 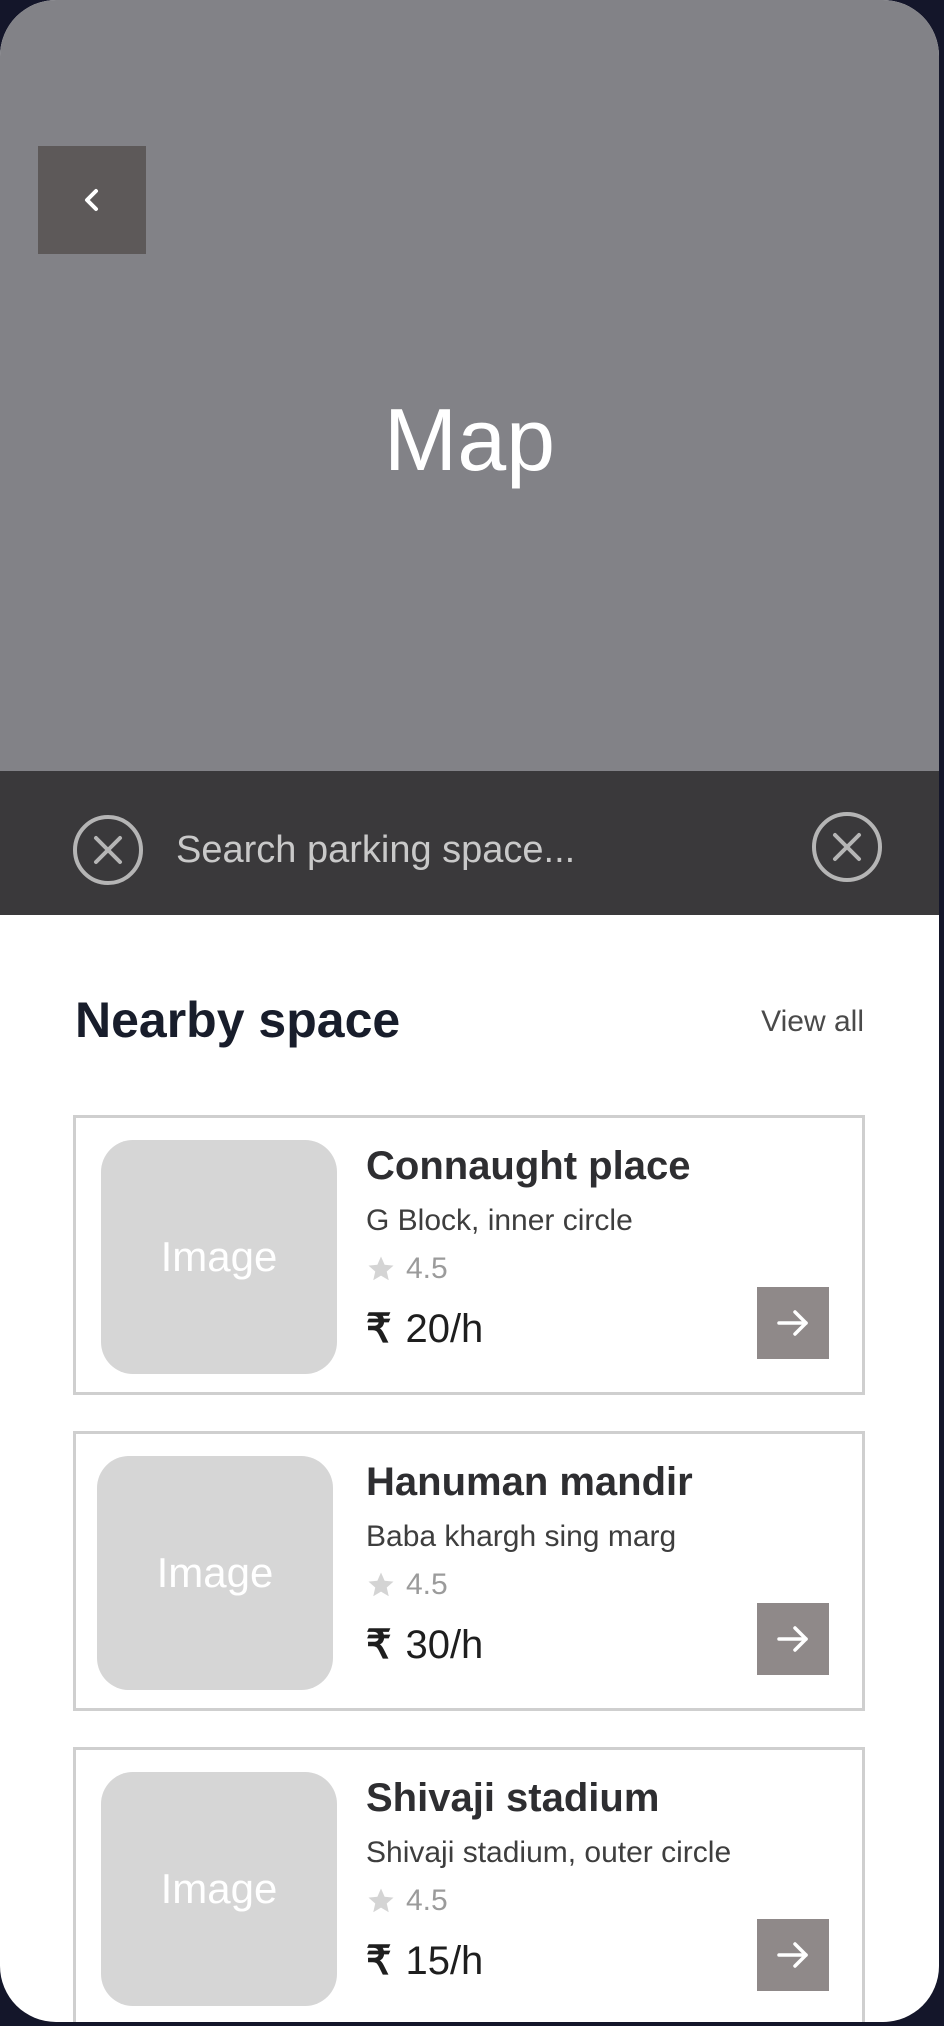 I want to click on back-button, so click(x=92, y=200).